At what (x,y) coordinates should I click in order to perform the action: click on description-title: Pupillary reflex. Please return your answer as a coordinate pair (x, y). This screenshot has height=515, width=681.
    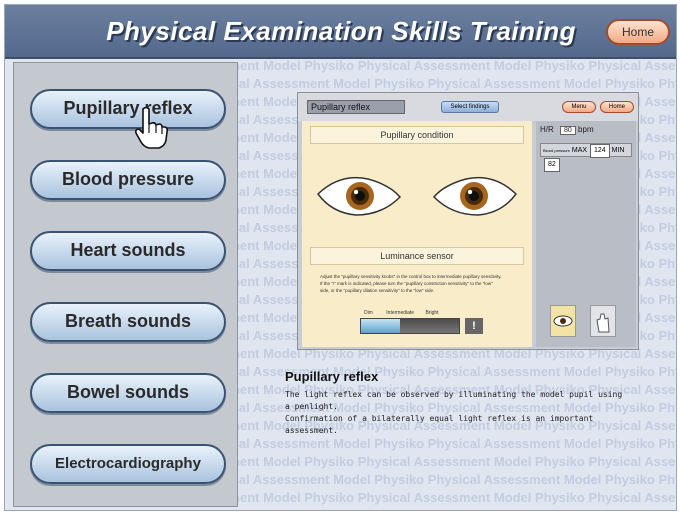
    Looking at the image, I should click on (332, 376).